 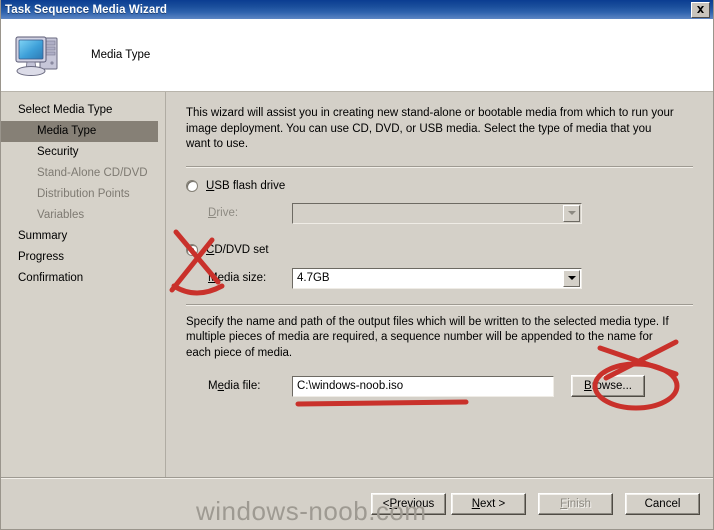 I want to click on computer-icon, so click(x=40, y=55).